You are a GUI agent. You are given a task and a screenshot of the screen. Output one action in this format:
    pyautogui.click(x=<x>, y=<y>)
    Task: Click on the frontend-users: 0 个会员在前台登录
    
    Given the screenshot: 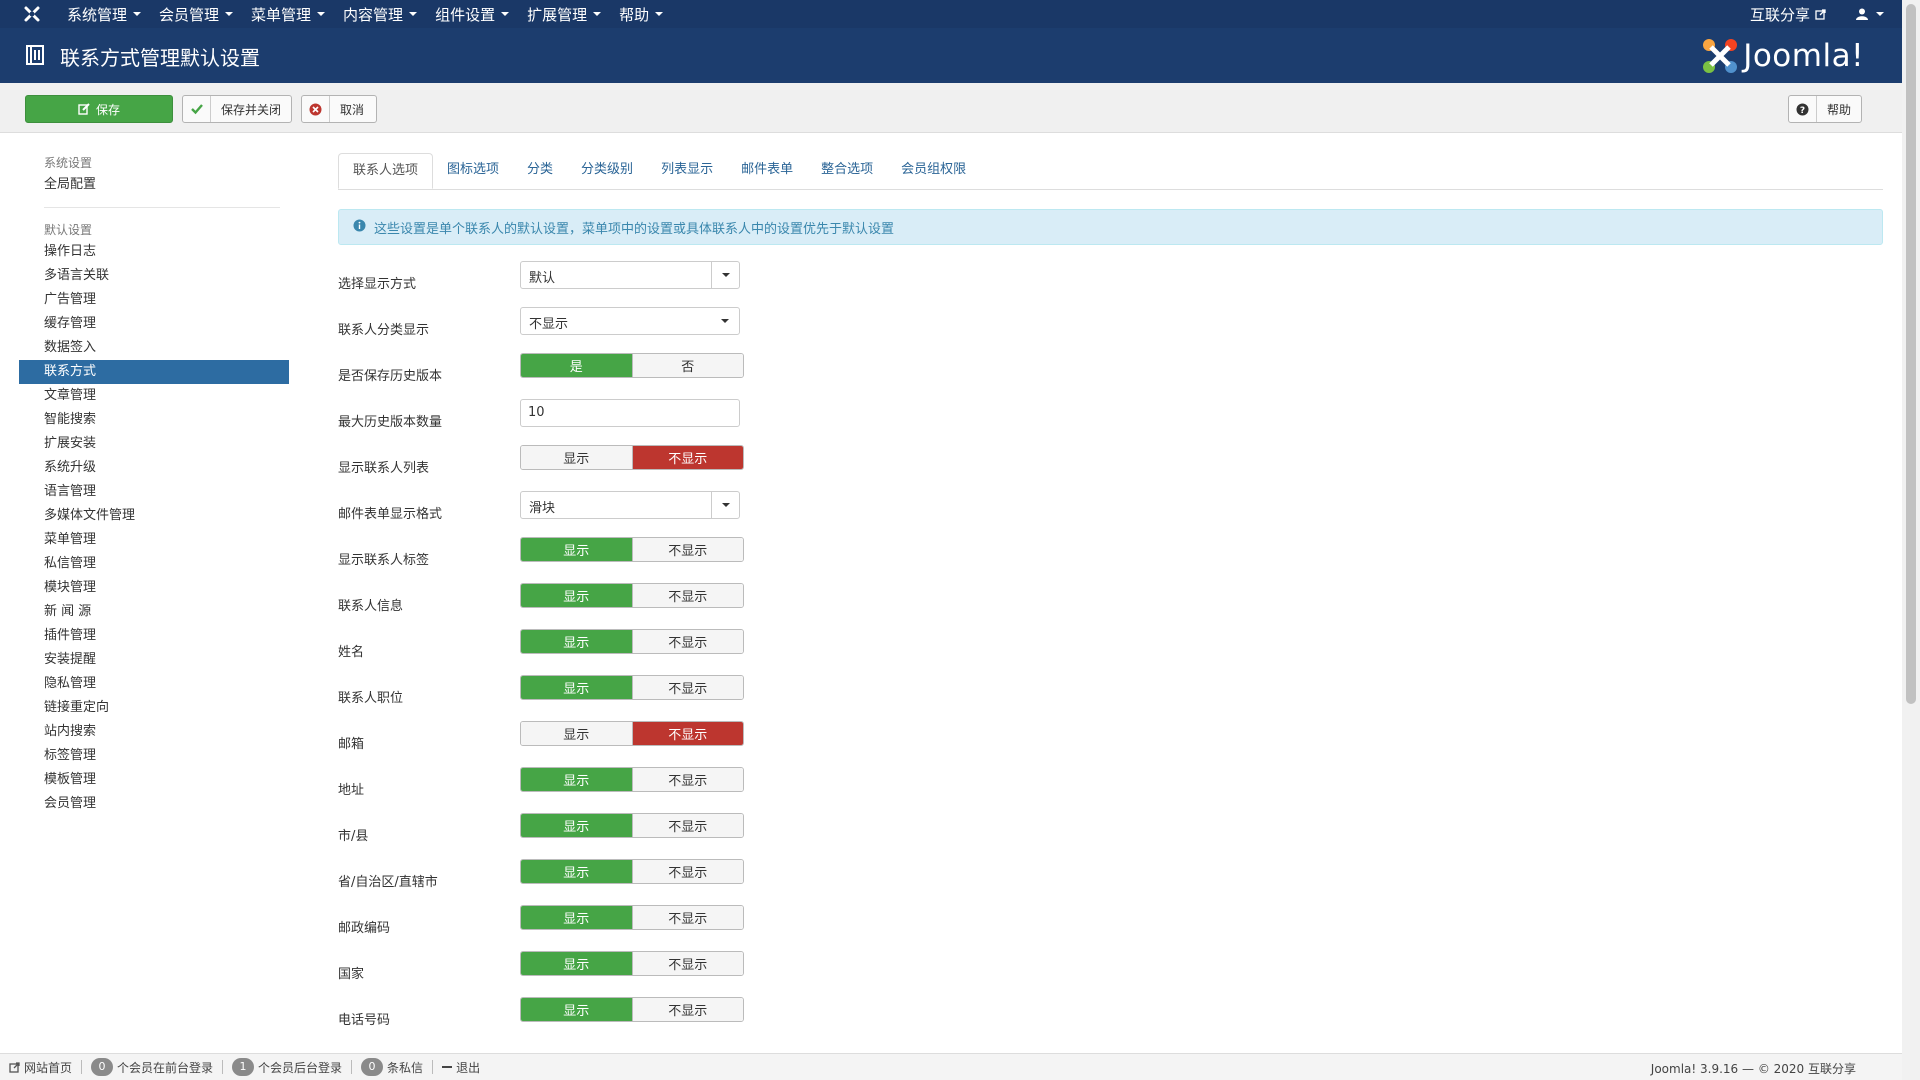 What is the action you would take?
    pyautogui.click(x=153, y=1067)
    